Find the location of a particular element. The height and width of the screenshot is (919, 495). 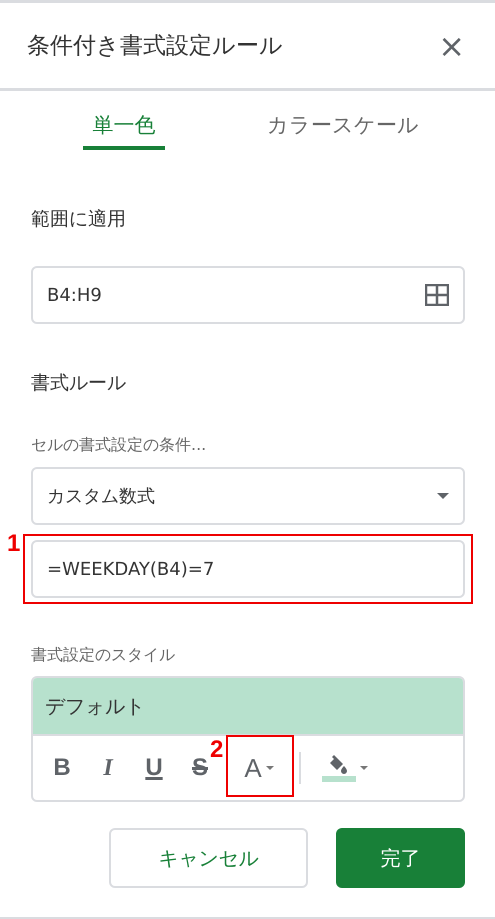

step-number: 1 is located at coordinates (13, 544).